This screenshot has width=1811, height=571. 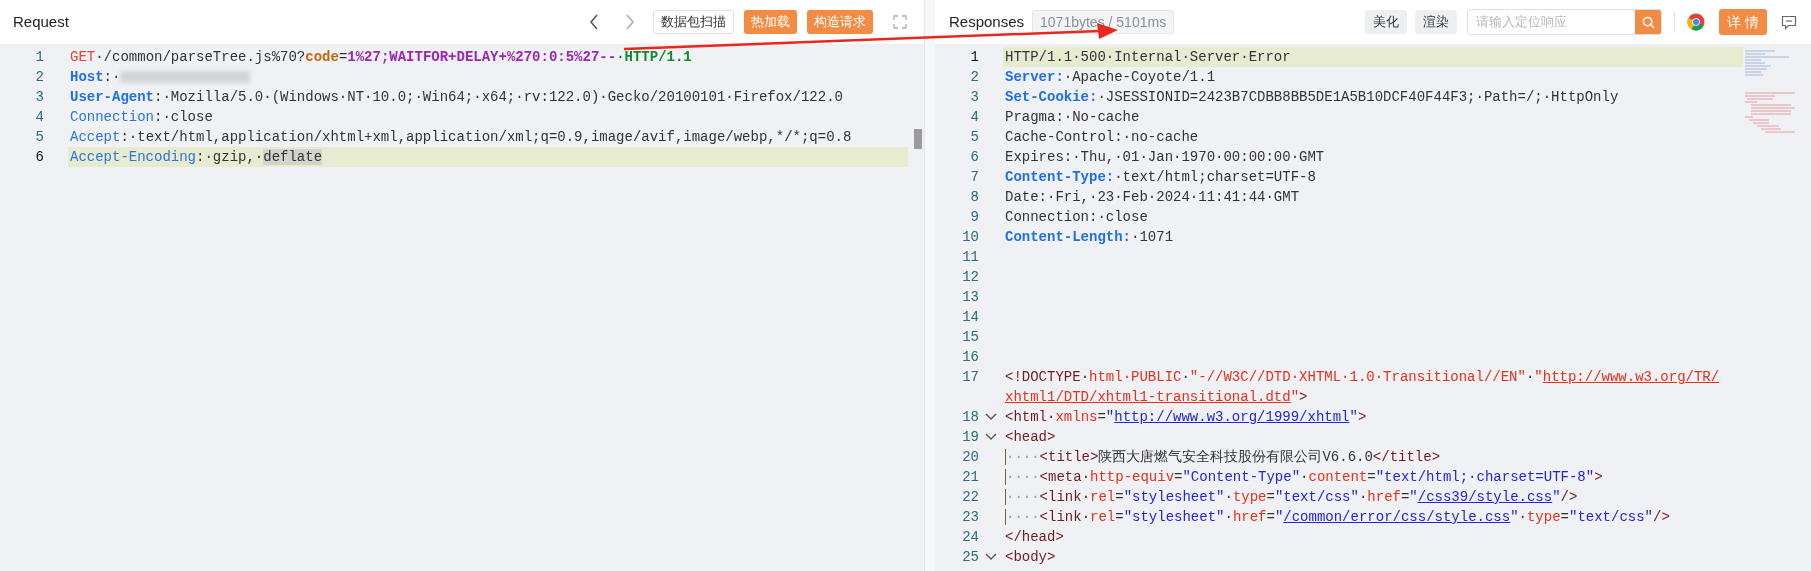 What do you see at coordinates (970, 337) in the screenshot?
I see `line-number: 15` at bounding box center [970, 337].